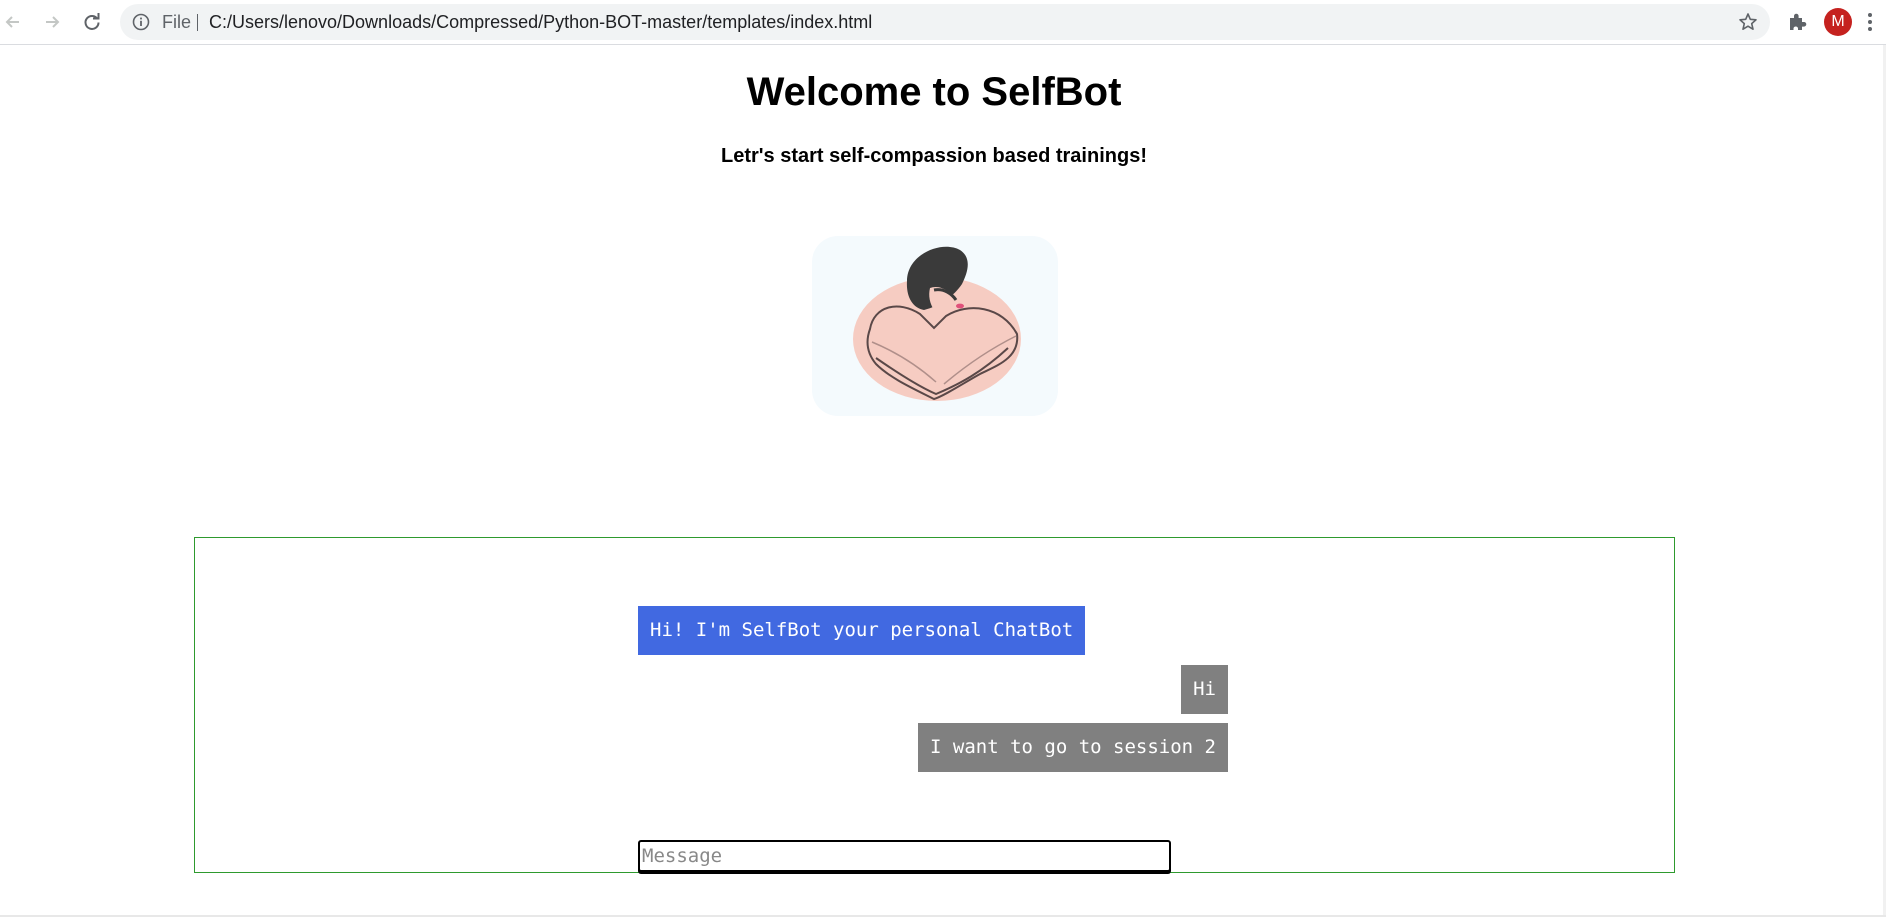  What do you see at coordinates (1204, 689) in the screenshot?
I see `user-message: Hi` at bounding box center [1204, 689].